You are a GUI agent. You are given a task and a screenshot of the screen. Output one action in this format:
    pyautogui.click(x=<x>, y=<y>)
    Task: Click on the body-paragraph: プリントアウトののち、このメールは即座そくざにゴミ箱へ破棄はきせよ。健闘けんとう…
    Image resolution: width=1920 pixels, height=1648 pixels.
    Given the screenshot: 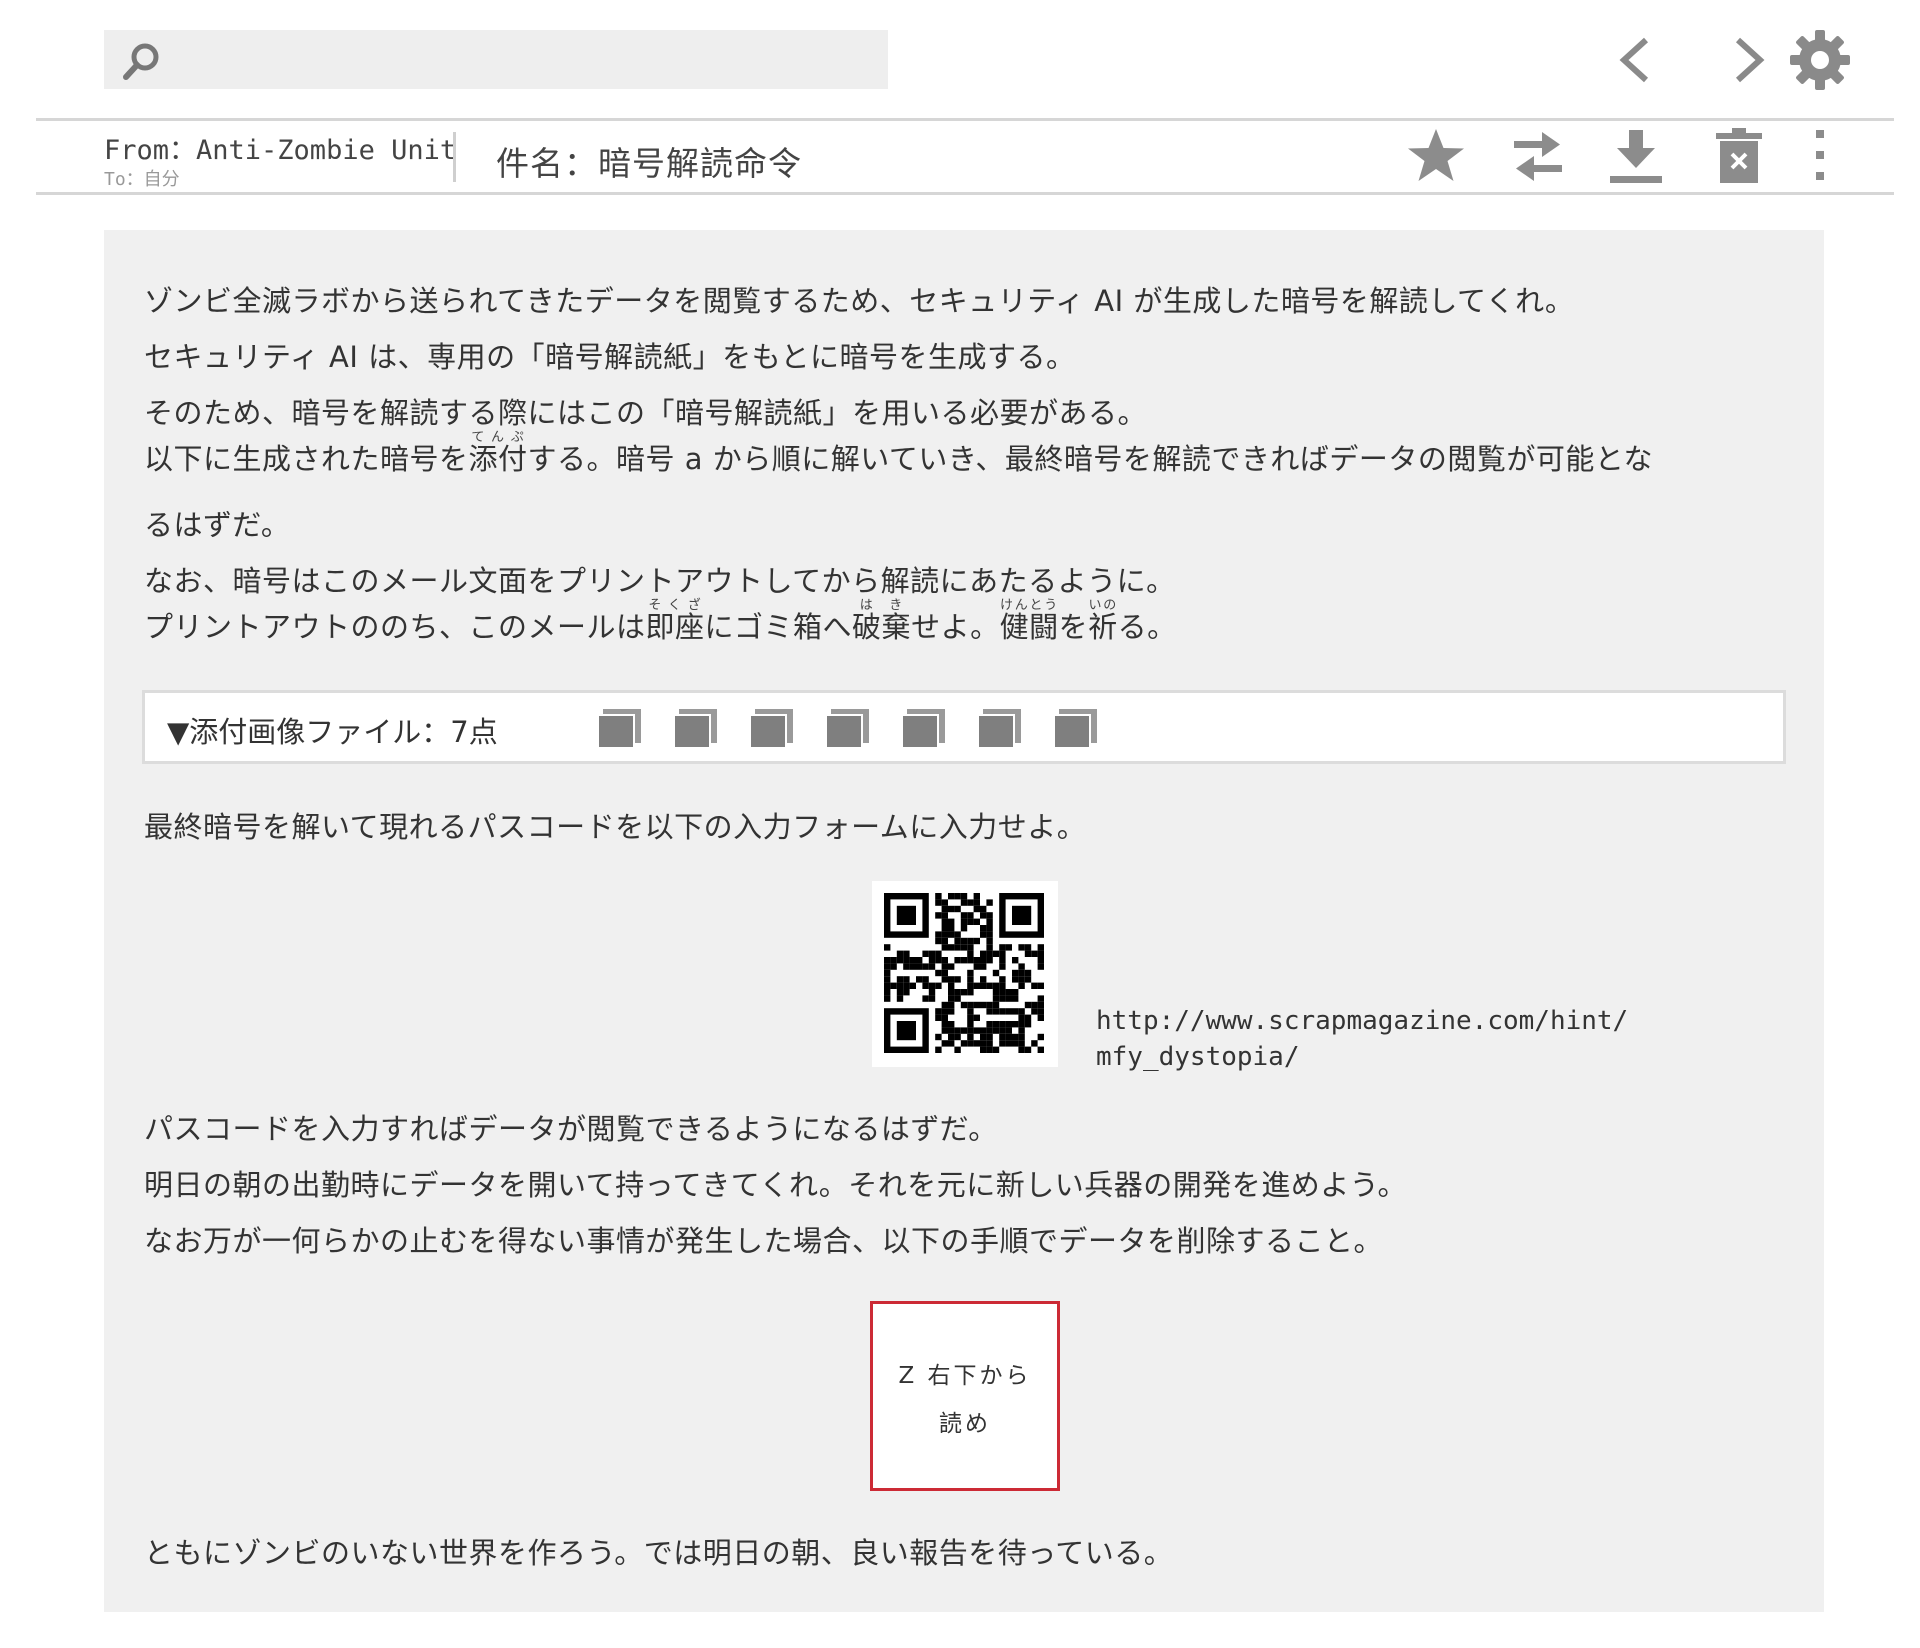 What is the action you would take?
    pyautogui.click(x=660, y=621)
    